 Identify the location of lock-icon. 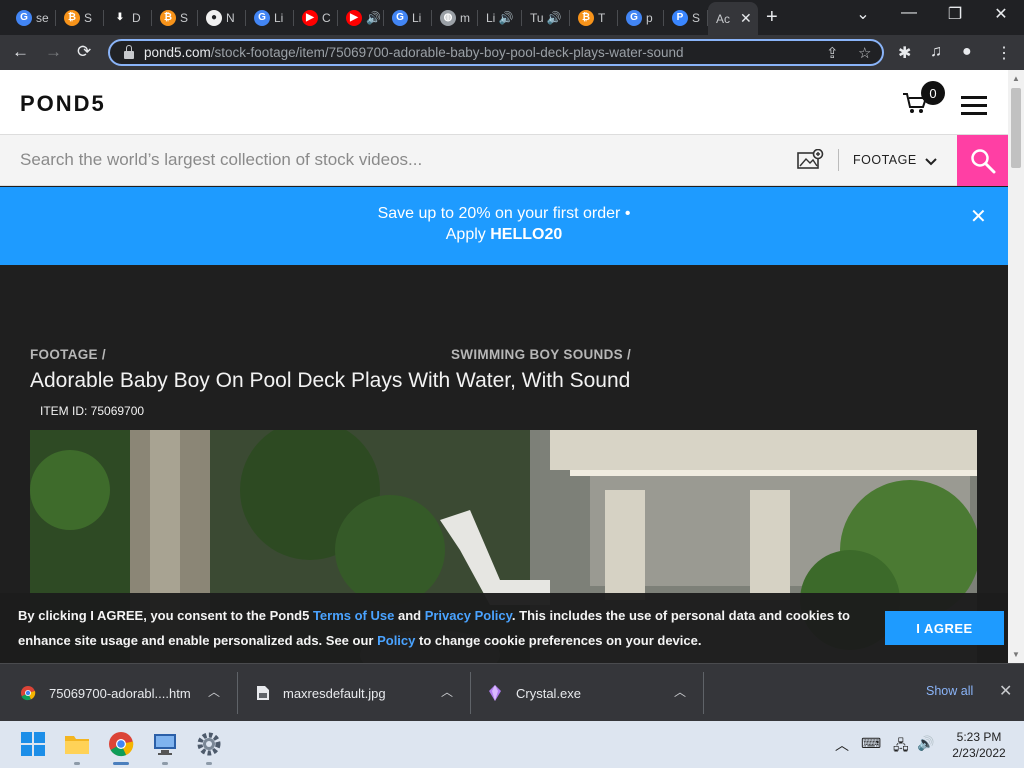
(129, 52).